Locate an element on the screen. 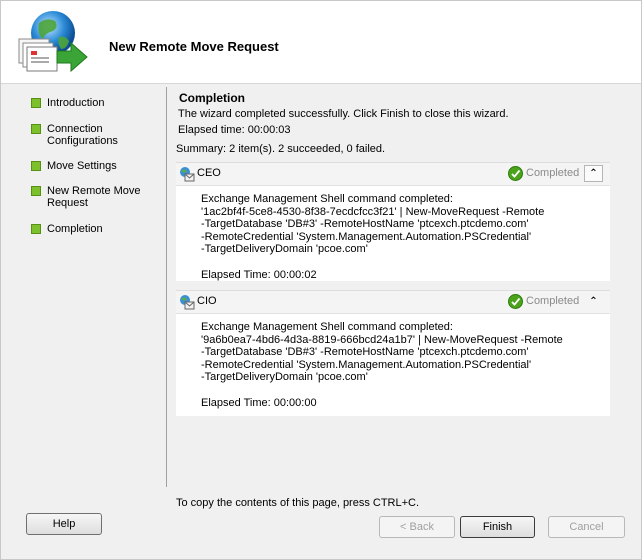  nav-item-label: New Remote Move Request is located at coordinates (94, 197).